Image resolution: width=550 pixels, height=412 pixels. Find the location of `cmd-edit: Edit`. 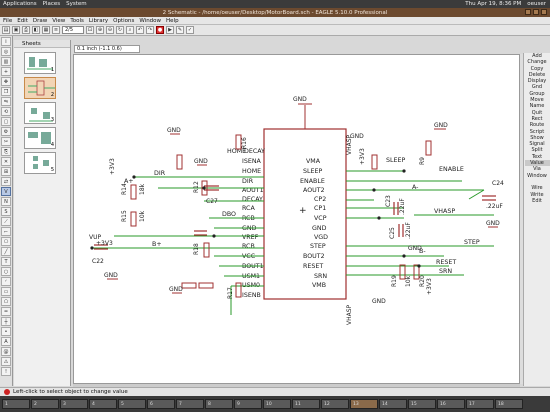

cmd-edit: Edit is located at coordinates (537, 201).